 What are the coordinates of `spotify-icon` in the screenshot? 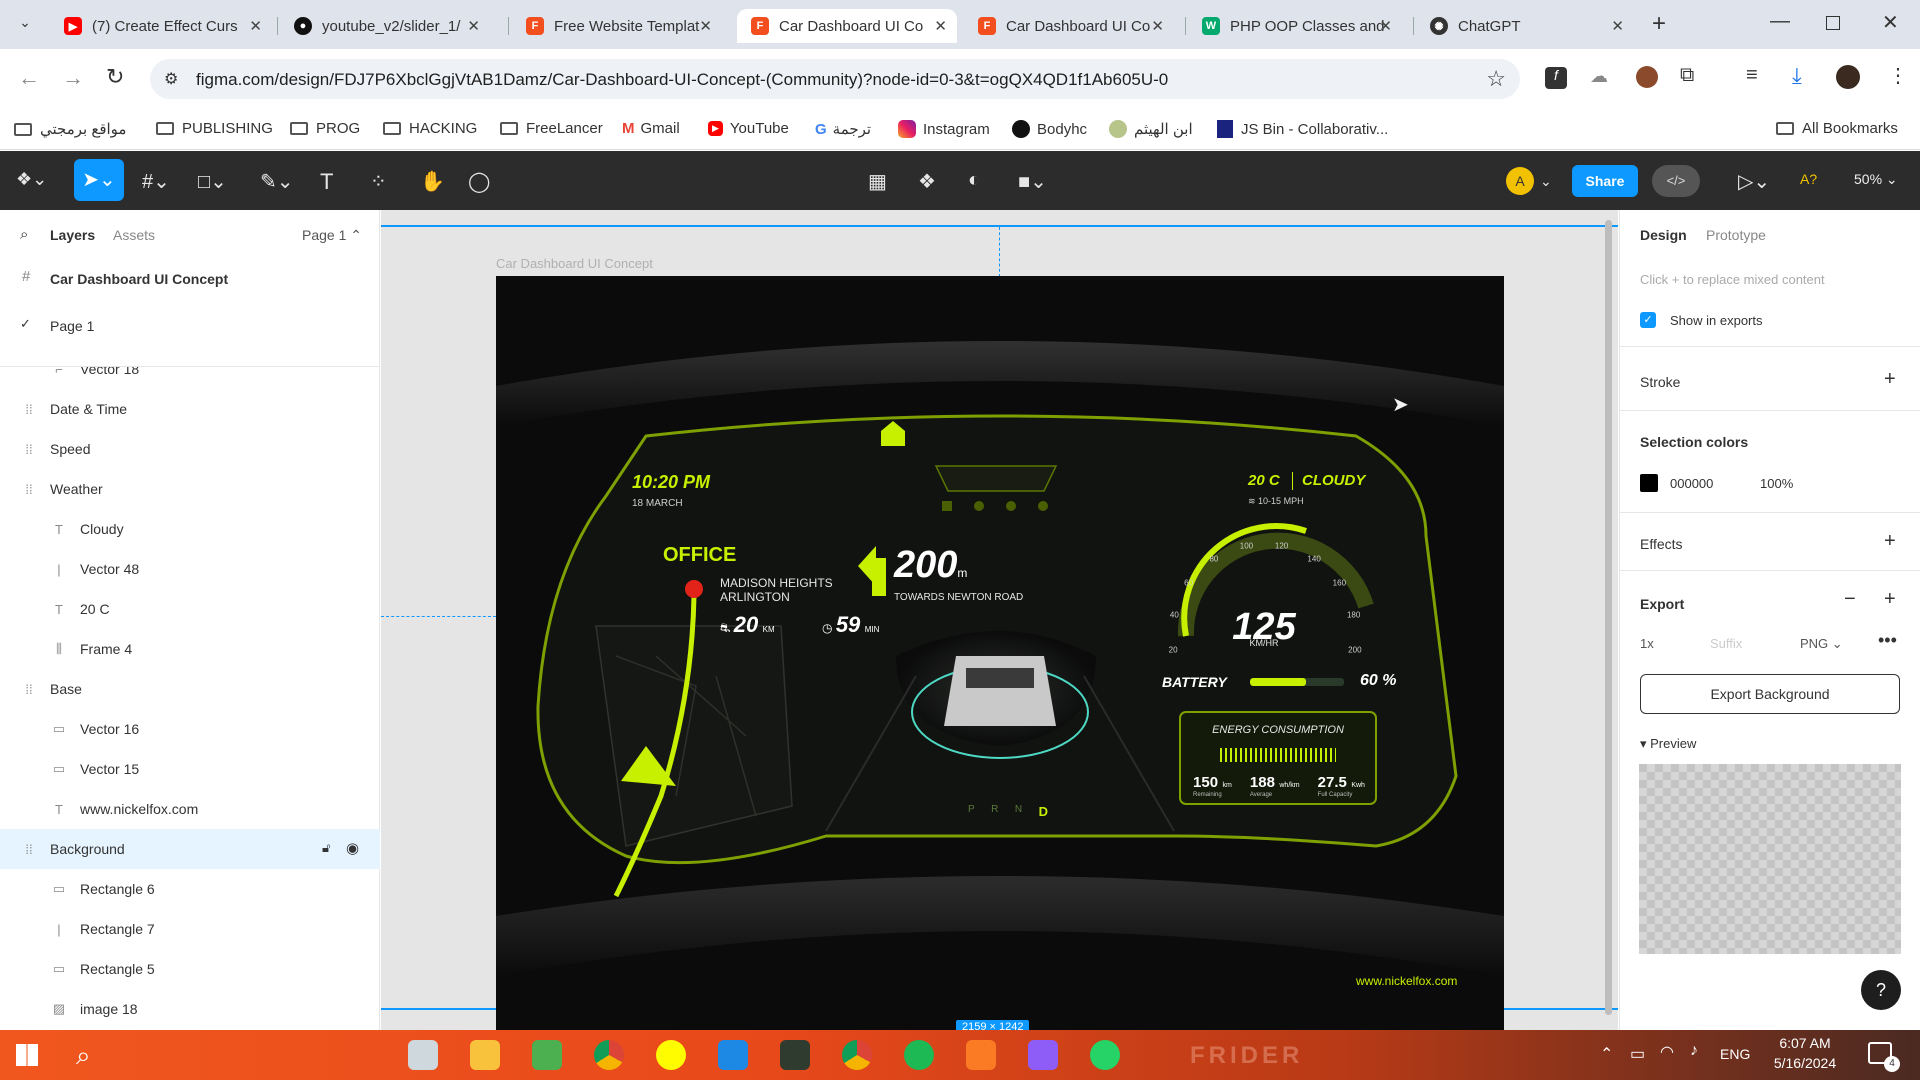 It's located at (919, 1055).